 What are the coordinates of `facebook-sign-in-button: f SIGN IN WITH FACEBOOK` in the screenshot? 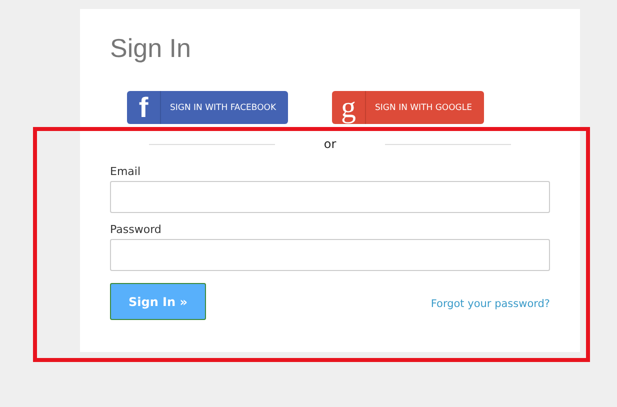 It's located at (207, 107).